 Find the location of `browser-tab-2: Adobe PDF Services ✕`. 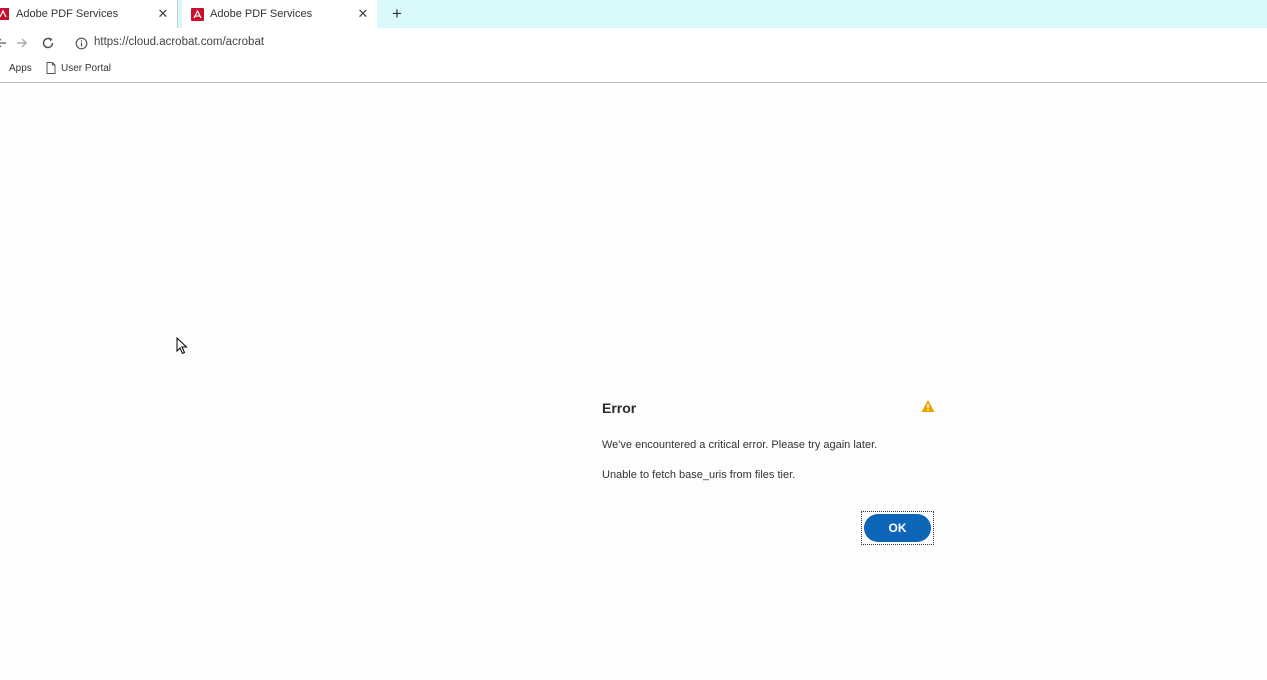

browser-tab-2: Adobe PDF Services ✕ is located at coordinates (279, 14).